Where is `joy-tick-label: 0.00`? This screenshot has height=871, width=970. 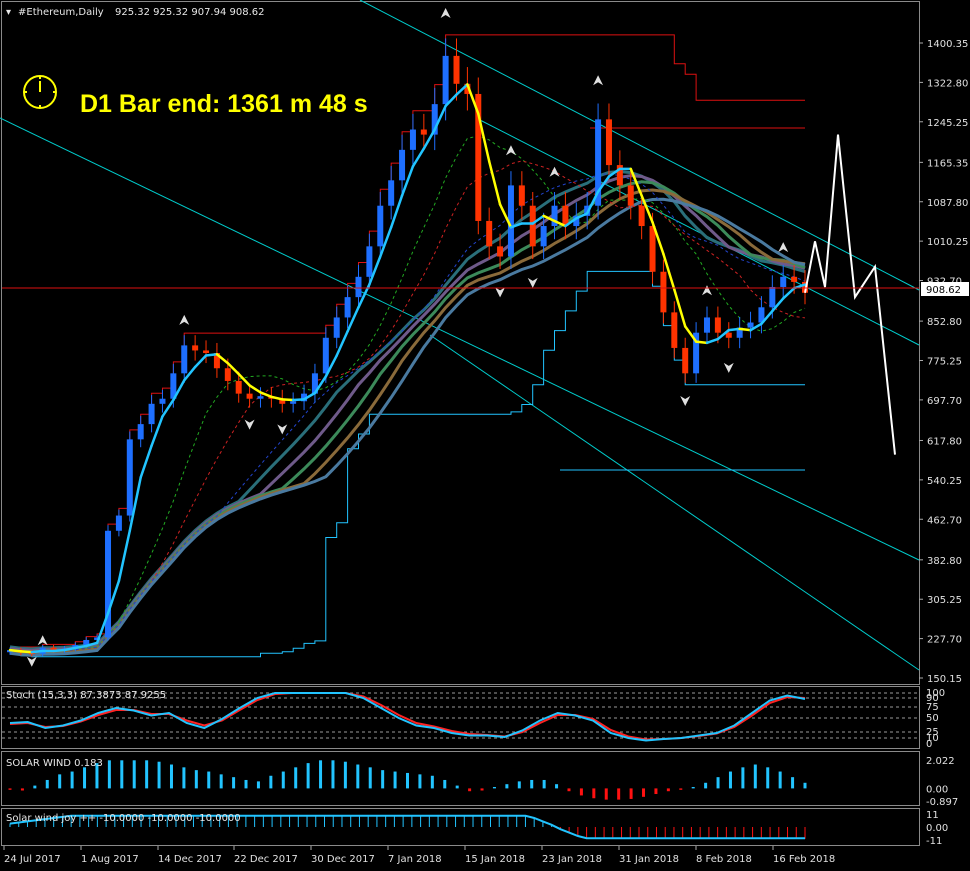
joy-tick-label: 0.00 is located at coordinates (937, 828).